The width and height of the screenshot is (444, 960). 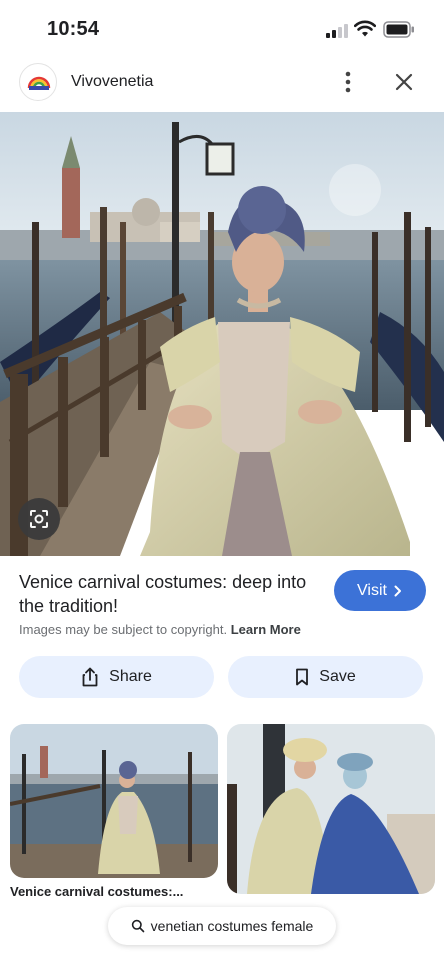 What do you see at coordinates (397, 590) in the screenshot?
I see `chevron-right-icon` at bounding box center [397, 590].